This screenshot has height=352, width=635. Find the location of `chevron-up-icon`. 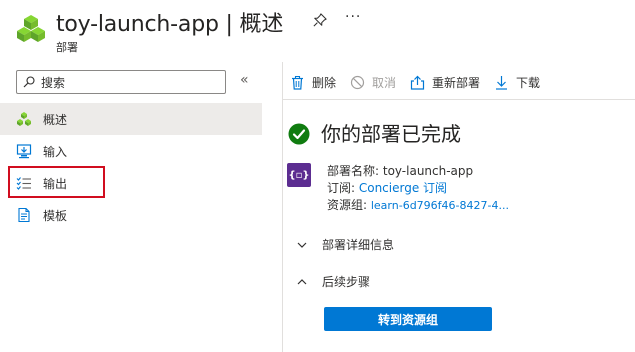

chevron-up-icon is located at coordinates (302, 281).